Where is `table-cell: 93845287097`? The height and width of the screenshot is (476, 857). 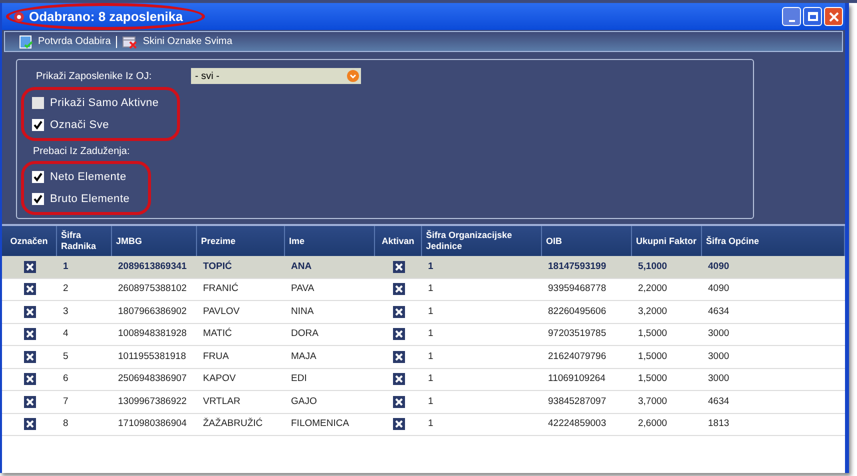 table-cell: 93845287097 is located at coordinates (577, 401).